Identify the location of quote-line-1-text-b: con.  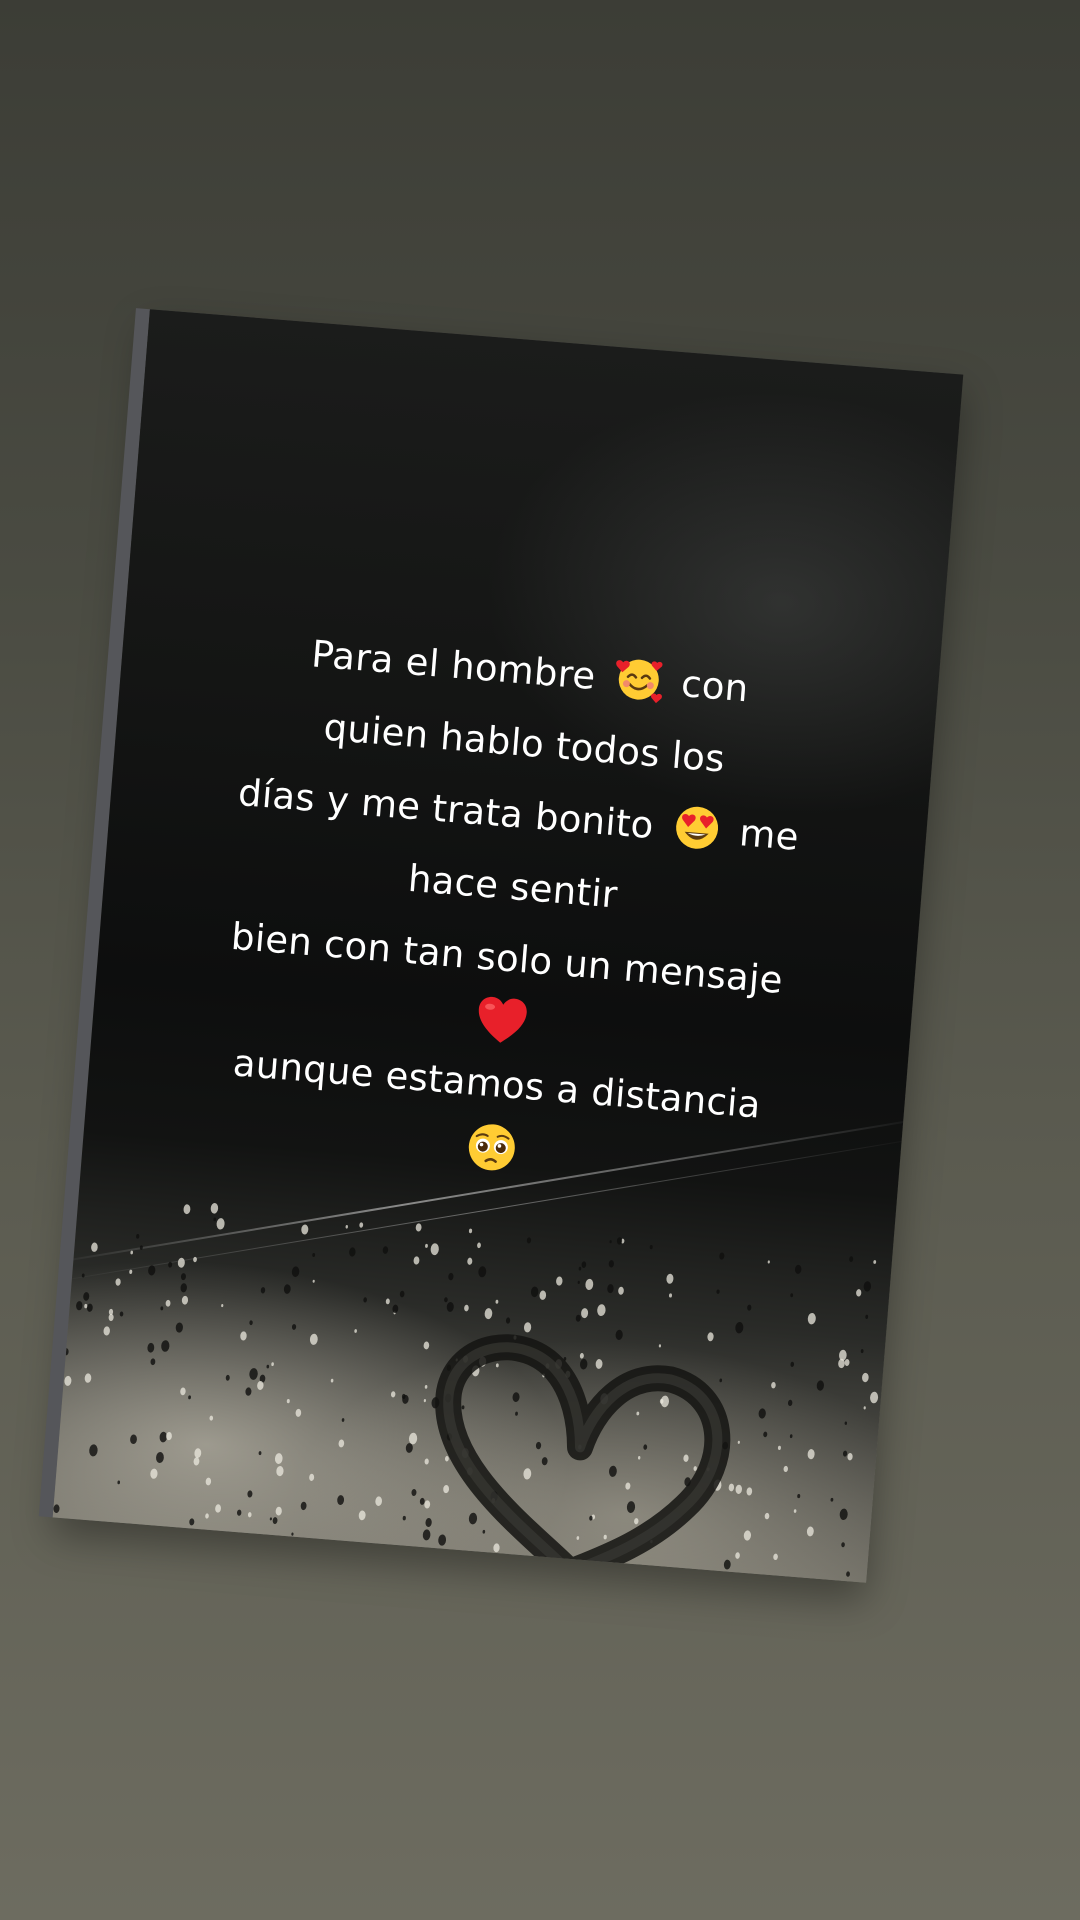
(715, 686).